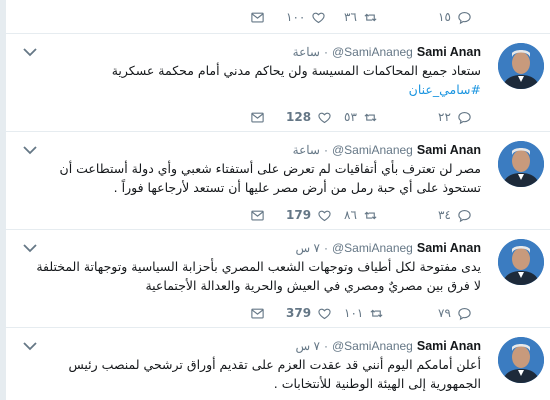 Image resolution: width=550 pixels, height=400 pixels. Describe the element at coordinates (246, 117) in the screenshot. I see `tweet-actions: ٢٢ ٥٣ 128` at that location.